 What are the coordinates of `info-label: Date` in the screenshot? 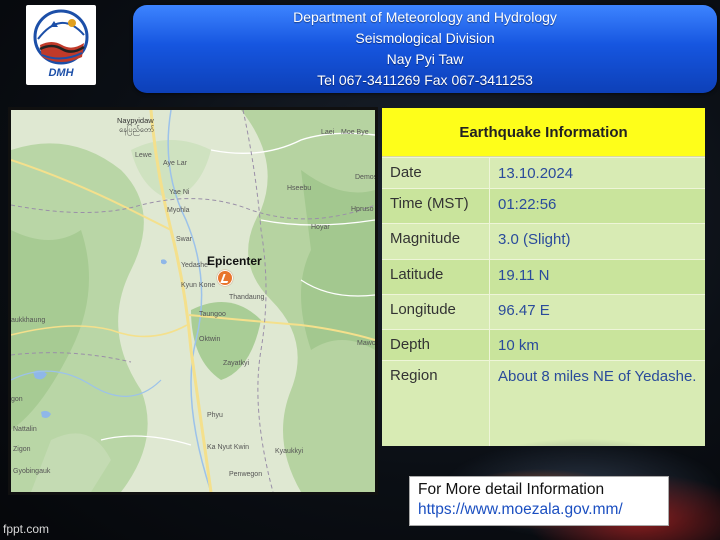 It's located at (436, 173).